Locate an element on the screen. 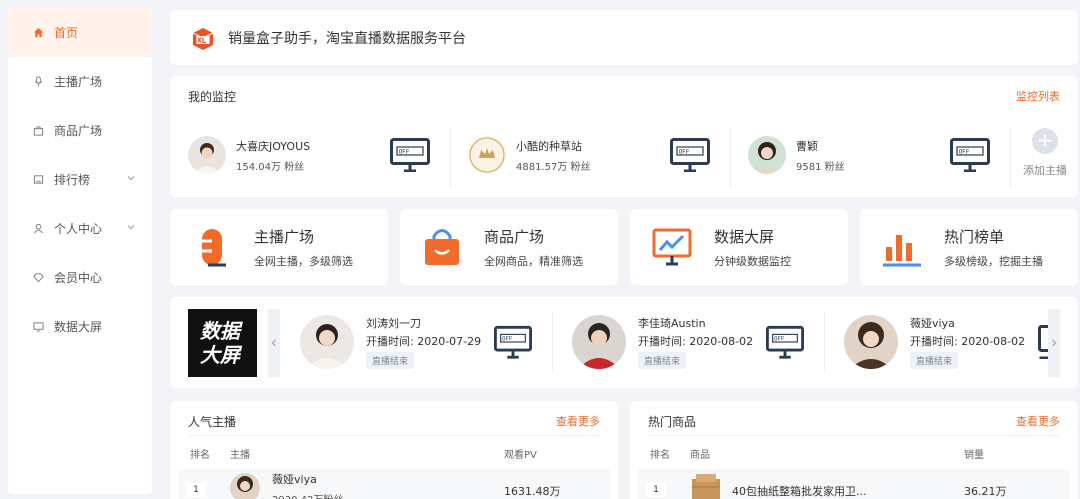 This screenshot has width=1080, height=499. screen-chart-icon is located at coordinates (672, 247).